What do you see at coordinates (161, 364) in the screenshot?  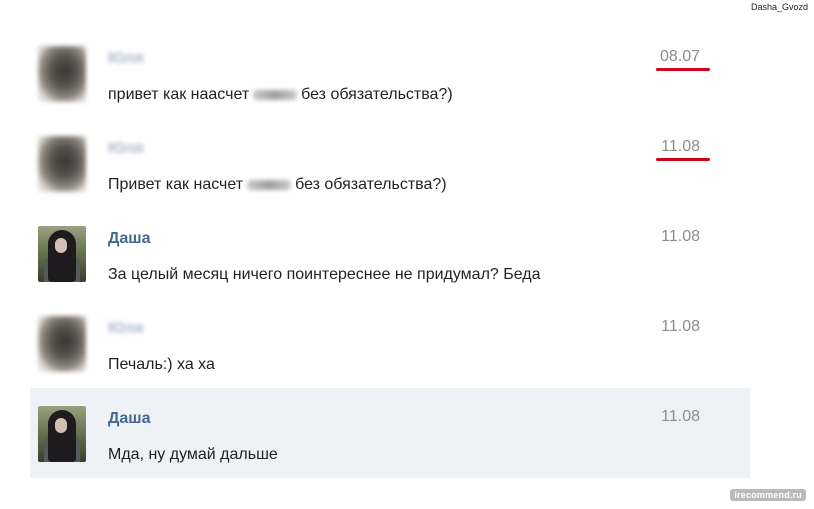 I see `message-text: Печаль:) ха ха` at bounding box center [161, 364].